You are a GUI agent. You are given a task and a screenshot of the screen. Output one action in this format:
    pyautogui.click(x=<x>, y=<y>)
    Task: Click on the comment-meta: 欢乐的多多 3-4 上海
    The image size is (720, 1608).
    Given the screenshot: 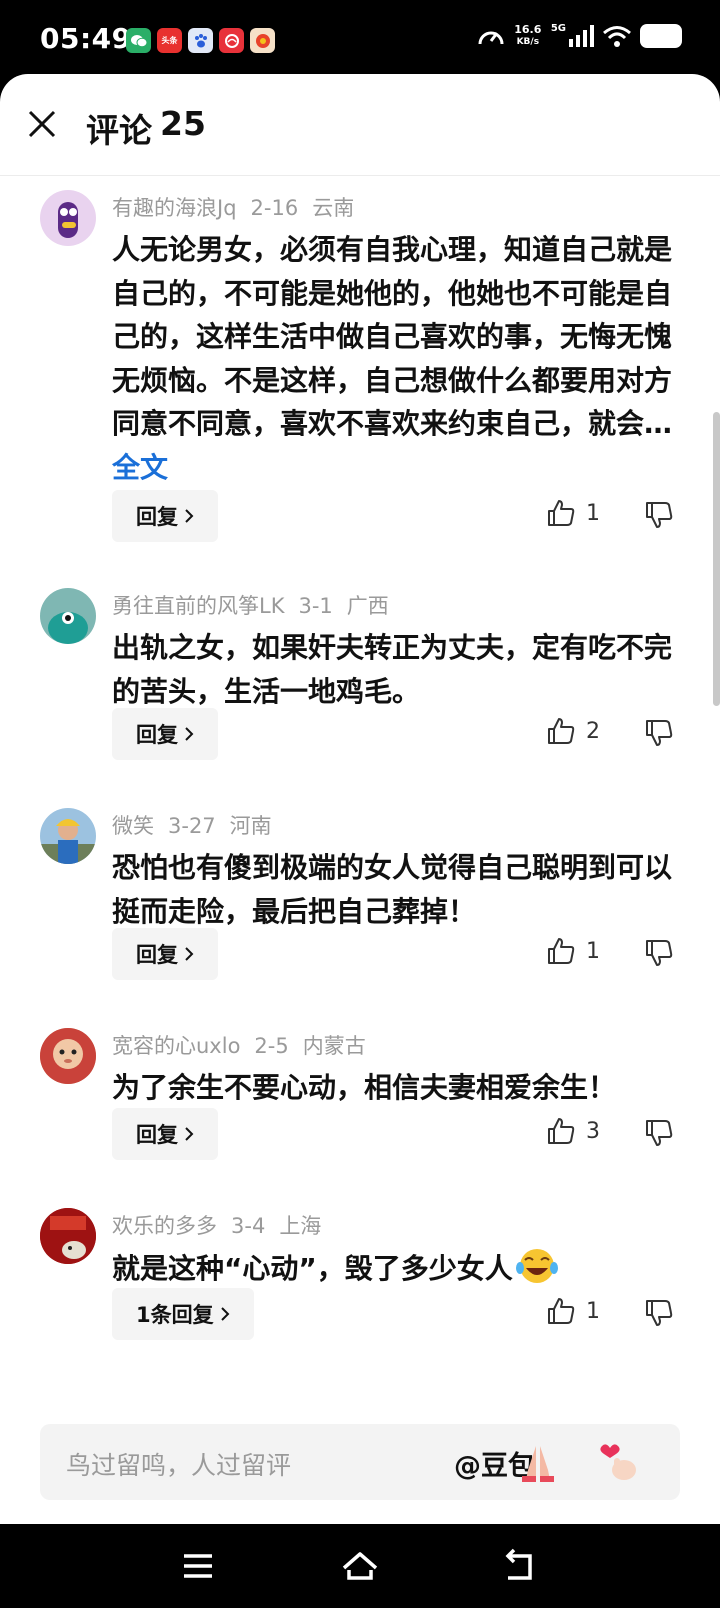 What is the action you would take?
    pyautogui.click(x=223, y=1225)
    